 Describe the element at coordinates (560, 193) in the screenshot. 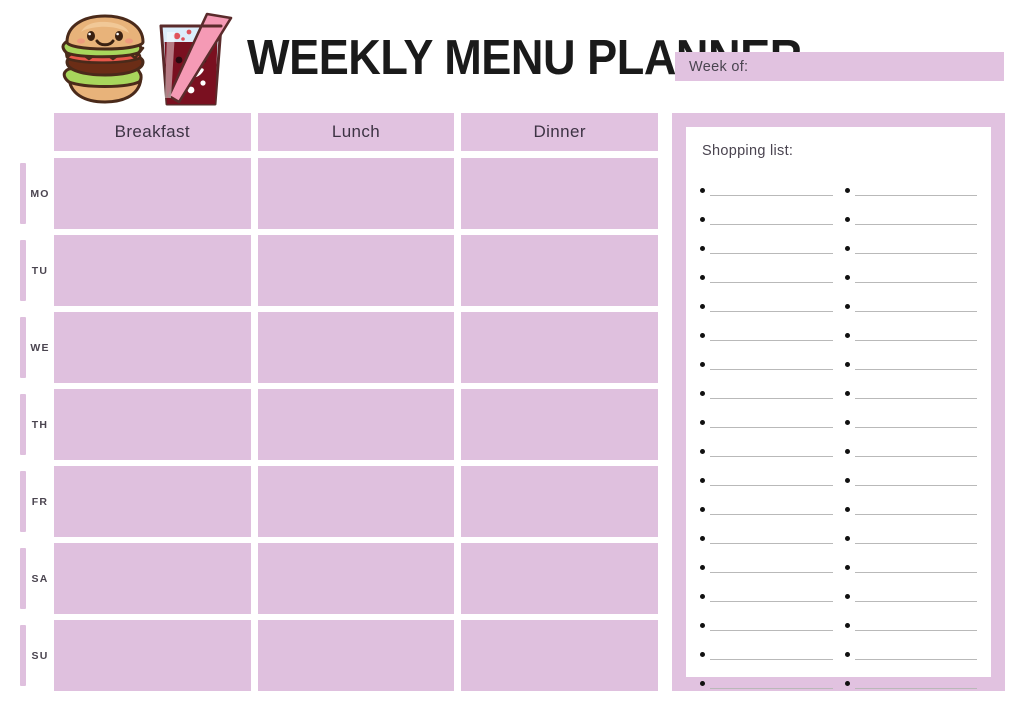

I see `cell-mo-dinner` at that location.